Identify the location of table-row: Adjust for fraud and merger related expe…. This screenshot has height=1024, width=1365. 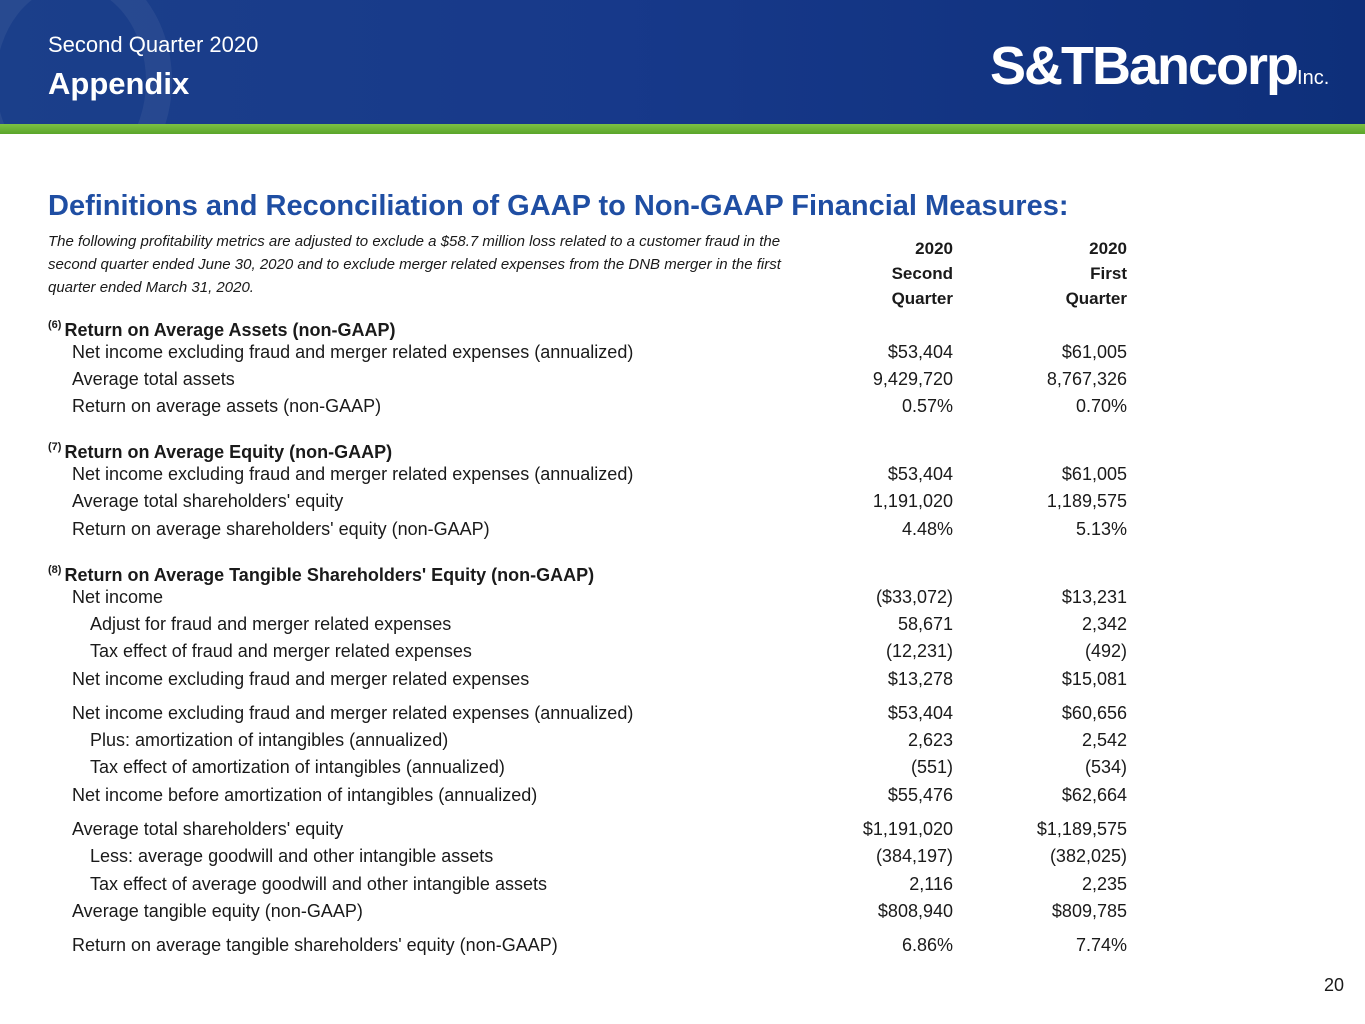
(608, 624).